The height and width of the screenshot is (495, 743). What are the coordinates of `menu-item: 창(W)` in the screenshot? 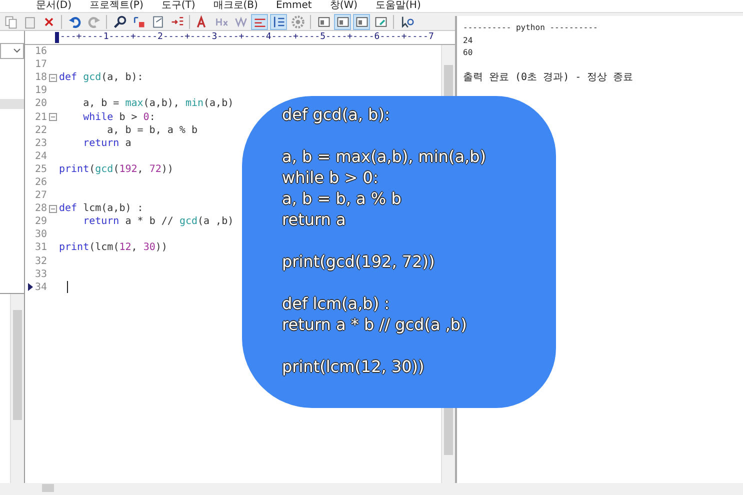 It's located at (344, 6).